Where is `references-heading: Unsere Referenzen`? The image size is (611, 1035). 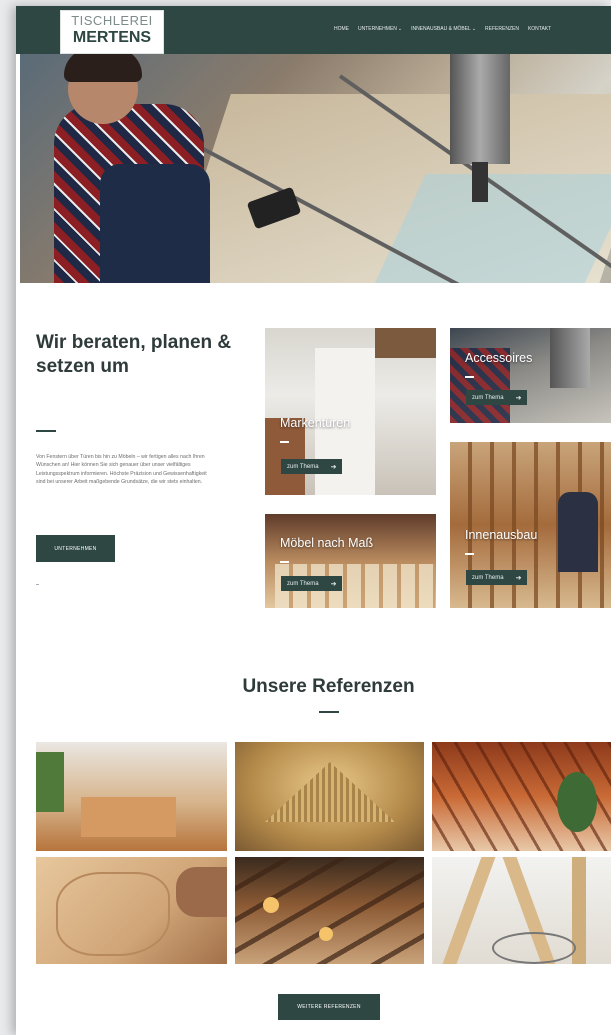
references-heading: Unsere Referenzen is located at coordinates (328, 686).